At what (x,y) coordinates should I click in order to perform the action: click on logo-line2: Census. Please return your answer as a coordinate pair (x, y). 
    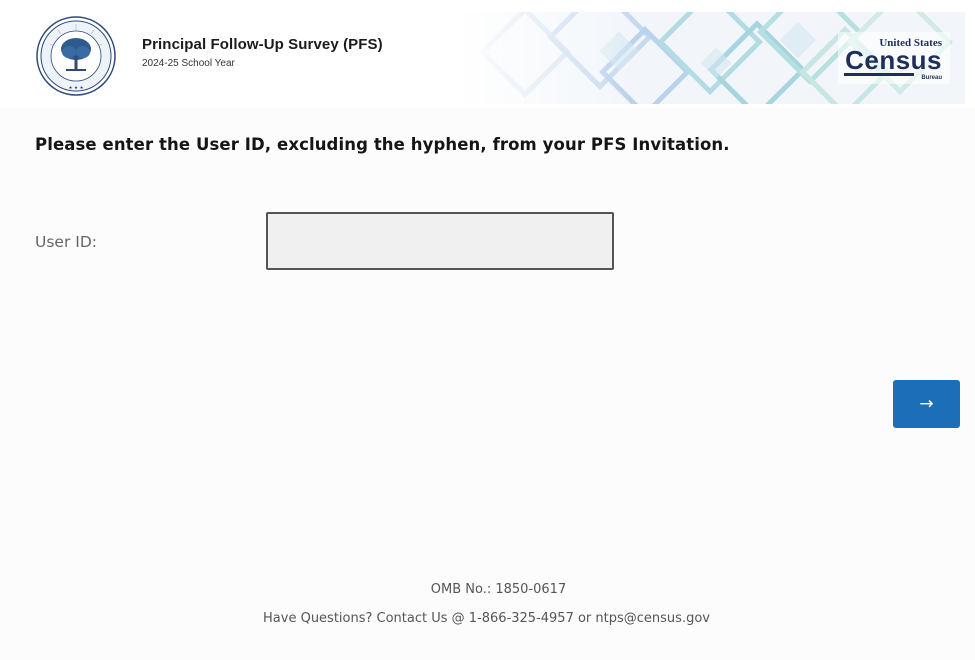
    Looking at the image, I should click on (893, 60).